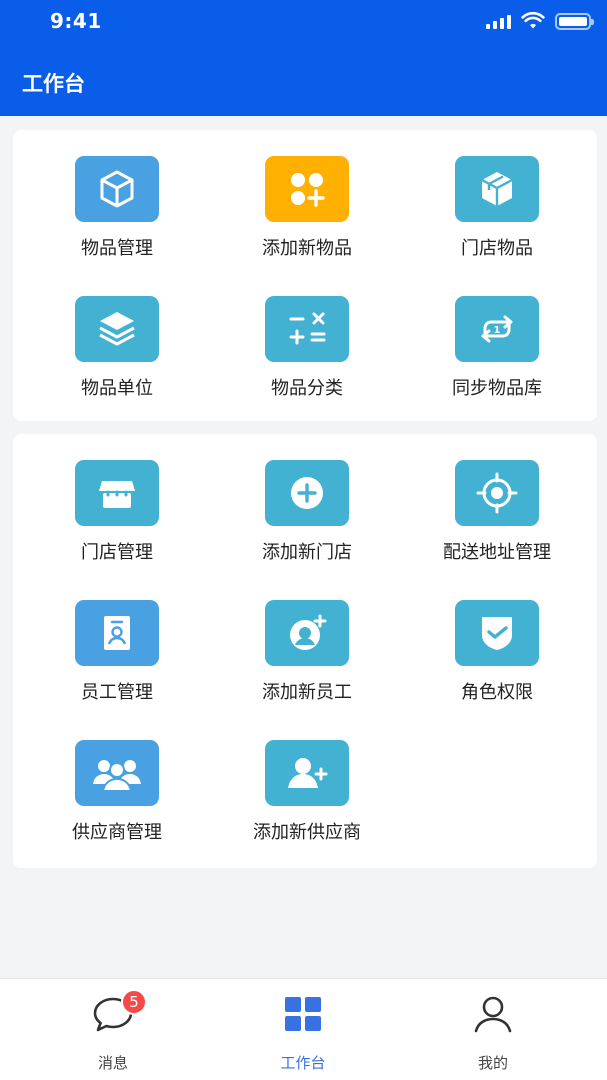  Describe the element at coordinates (112, 1063) in the screenshot. I see `tab-messages-label: 消息` at that location.